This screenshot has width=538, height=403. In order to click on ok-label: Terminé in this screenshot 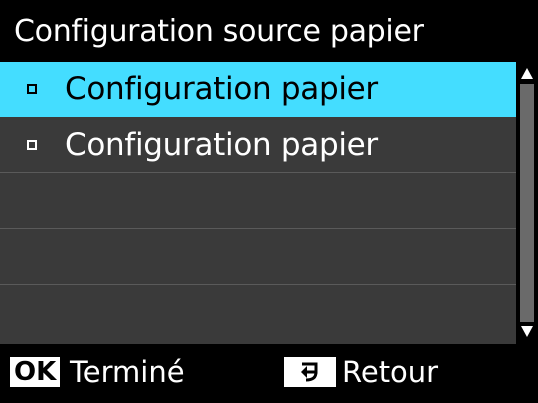, I will do `click(127, 372)`.